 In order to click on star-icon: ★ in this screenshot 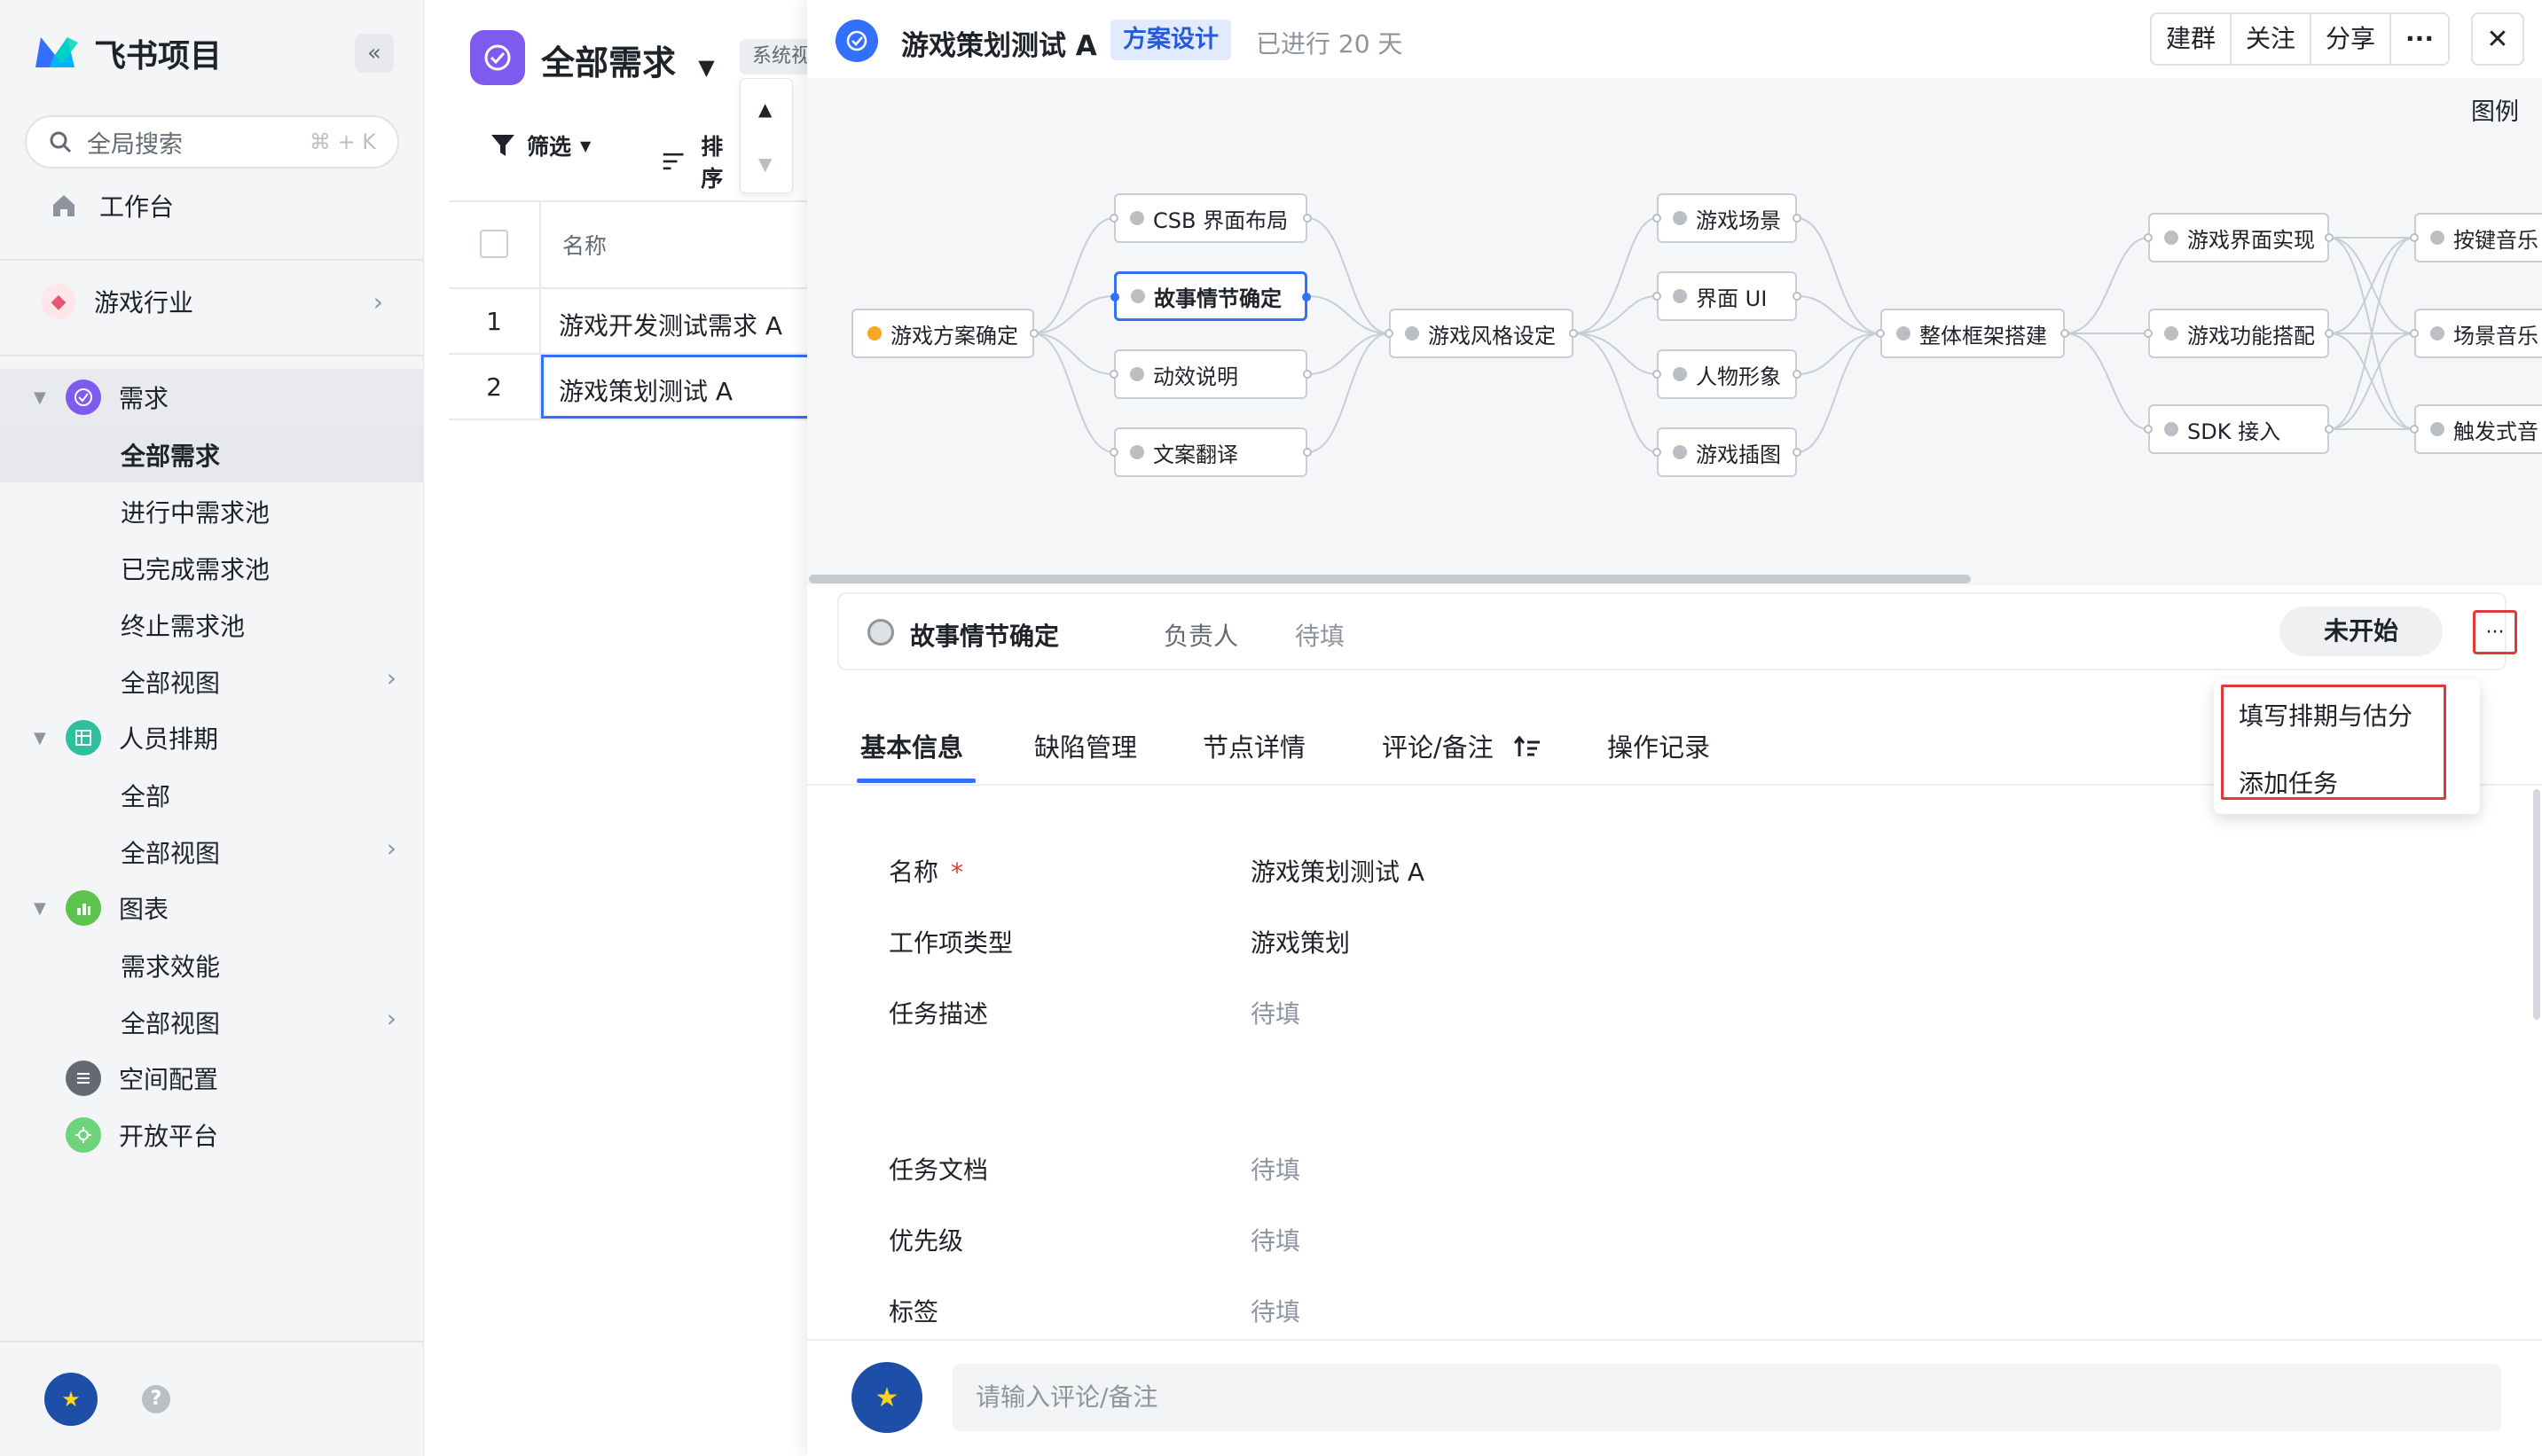, I will do `click(887, 1397)`.